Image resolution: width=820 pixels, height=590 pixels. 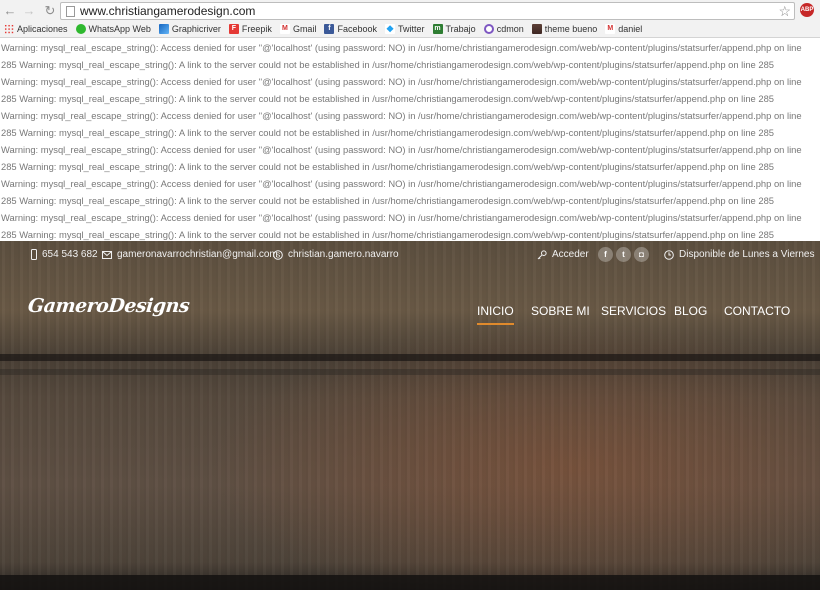 What do you see at coordinates (536, 29) in the screenshot?
I see `theme-icon` at bounding box center [536, 29].